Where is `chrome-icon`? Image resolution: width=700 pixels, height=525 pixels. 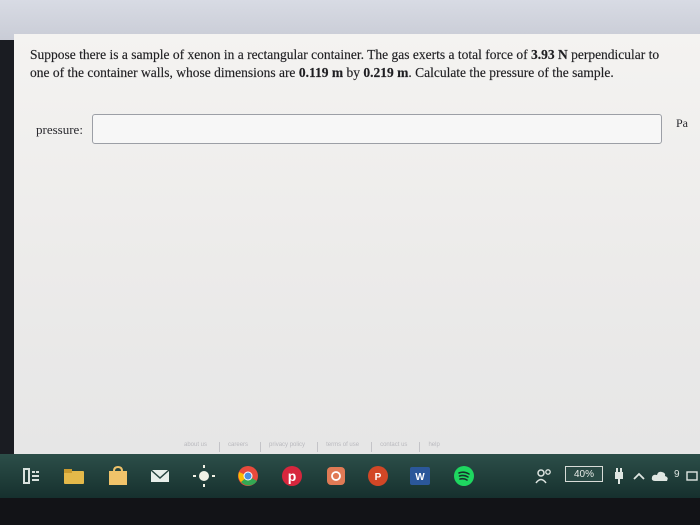
chrome-icon is located at coordinates (248, 476).